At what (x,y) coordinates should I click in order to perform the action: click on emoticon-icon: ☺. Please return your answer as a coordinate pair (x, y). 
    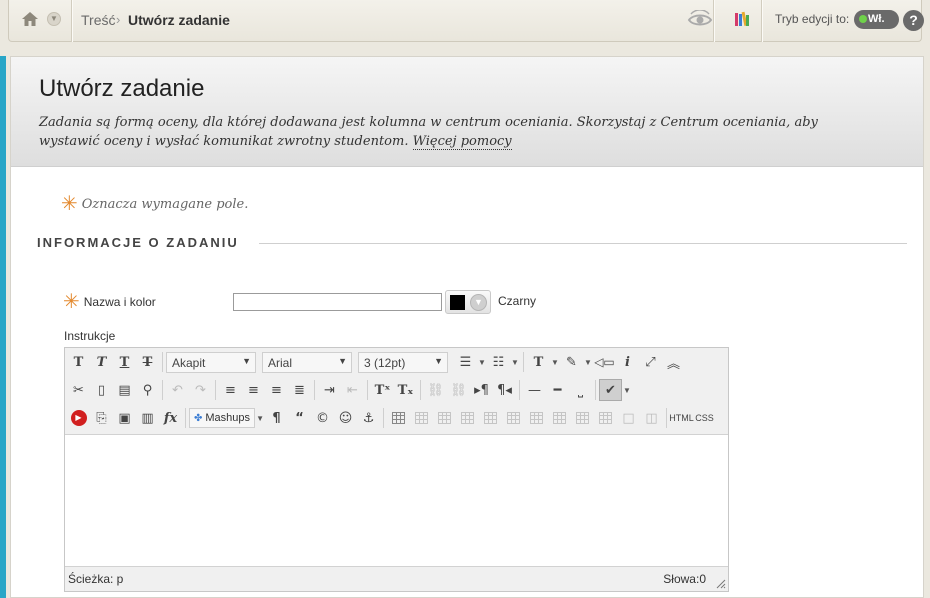
    Looking at the image, I should click on (345, 418).